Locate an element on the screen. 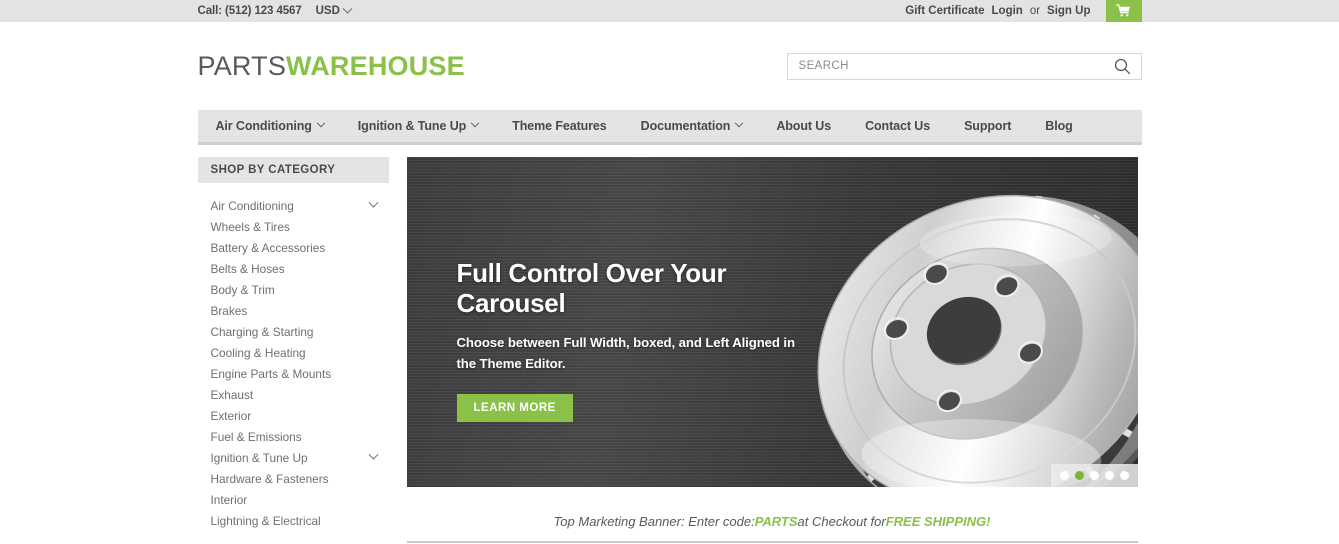 Image resolution: width=1339 pixels, height=544 pixels. login-separator: or is located at coordinates (1035, 11).